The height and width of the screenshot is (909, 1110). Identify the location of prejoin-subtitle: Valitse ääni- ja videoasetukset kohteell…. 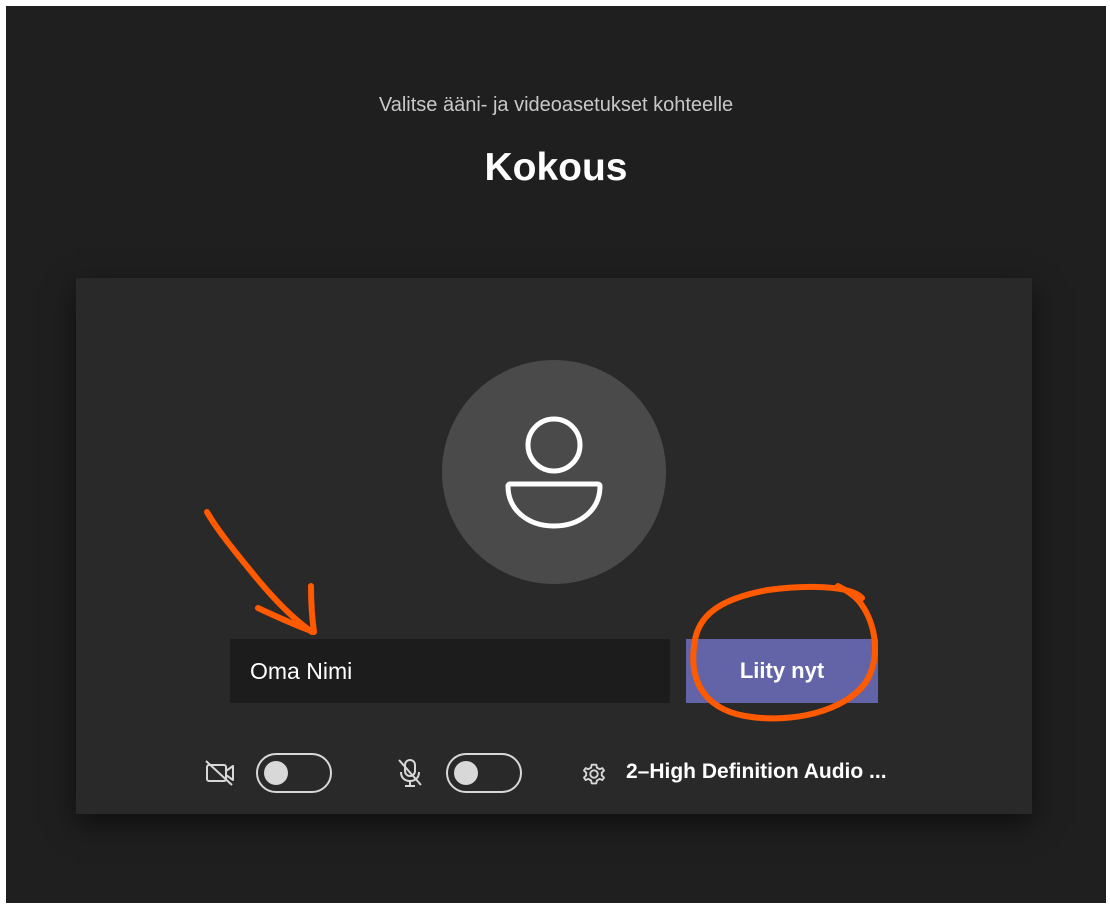
(556, 105).